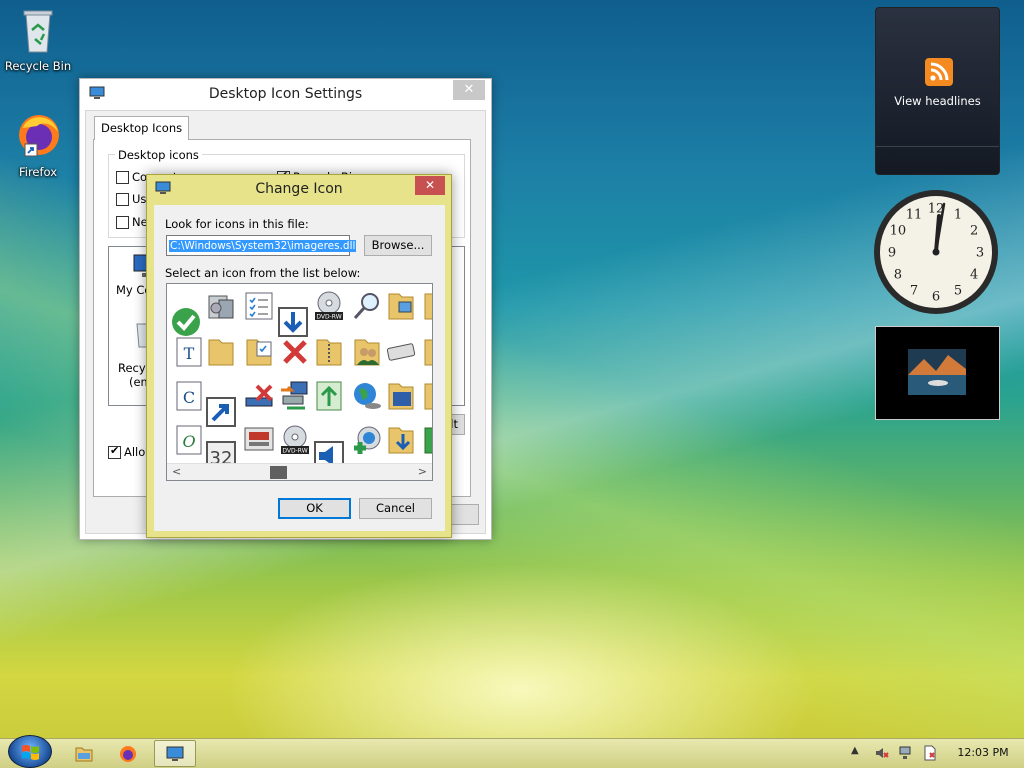 This screenshot has height=768, width=1024. Describe the element at coordinates (263, 273) in the screenshot. I see `list-label: Select an icon from the list below:` at that location.